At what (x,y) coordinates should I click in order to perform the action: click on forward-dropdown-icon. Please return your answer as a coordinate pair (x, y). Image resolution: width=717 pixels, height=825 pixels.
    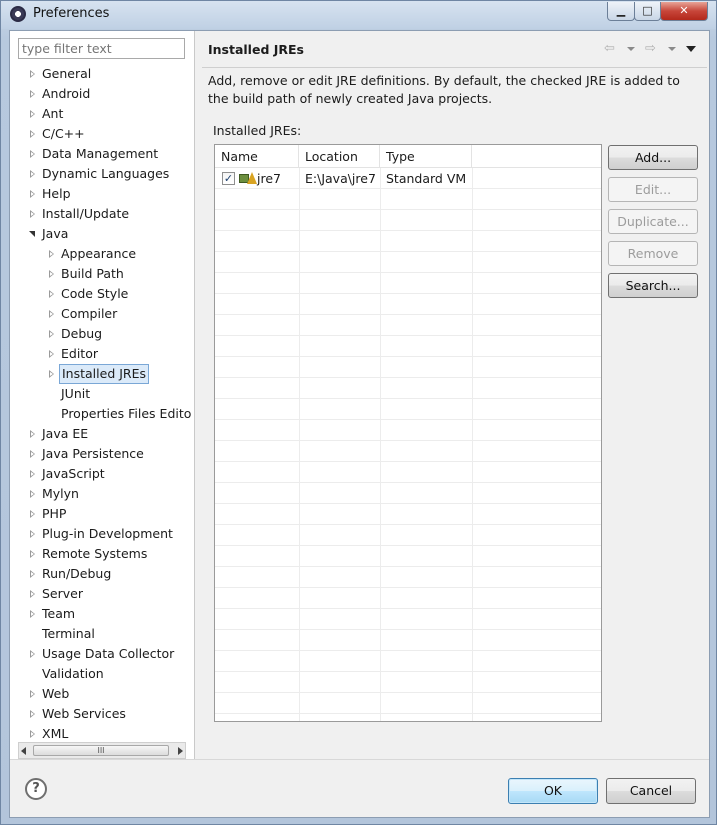
    Looking at the image, I should click on (672, 49).